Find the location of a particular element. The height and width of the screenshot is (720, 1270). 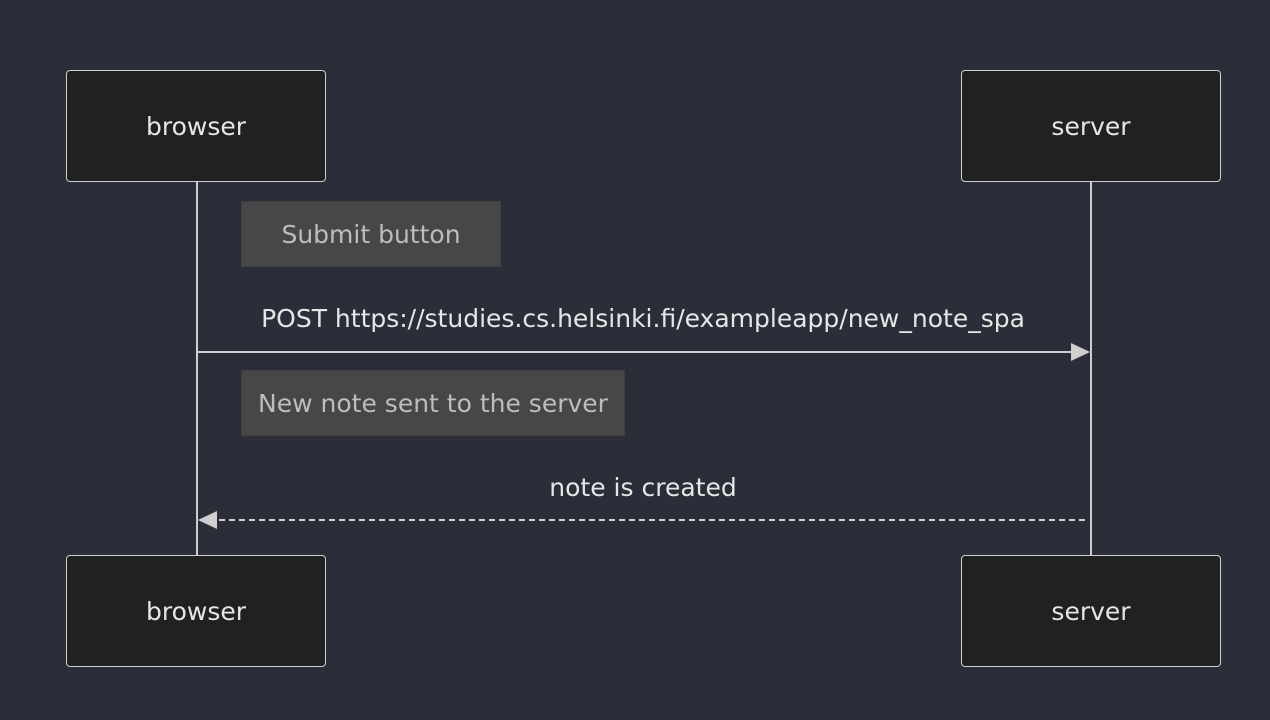

server-actor-bottom-label: server is located at coordinates (1091, 611).